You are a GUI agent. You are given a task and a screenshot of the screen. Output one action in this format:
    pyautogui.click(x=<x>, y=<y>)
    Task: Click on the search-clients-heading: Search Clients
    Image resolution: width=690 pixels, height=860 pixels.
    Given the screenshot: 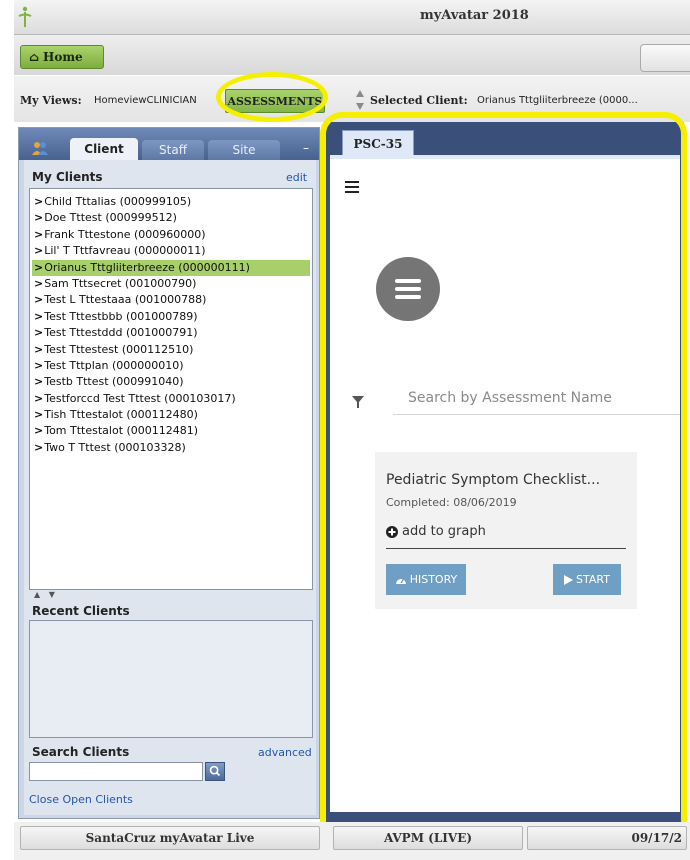 What is the action you would take?
    pyautogui.click(x=81, y=752)
    